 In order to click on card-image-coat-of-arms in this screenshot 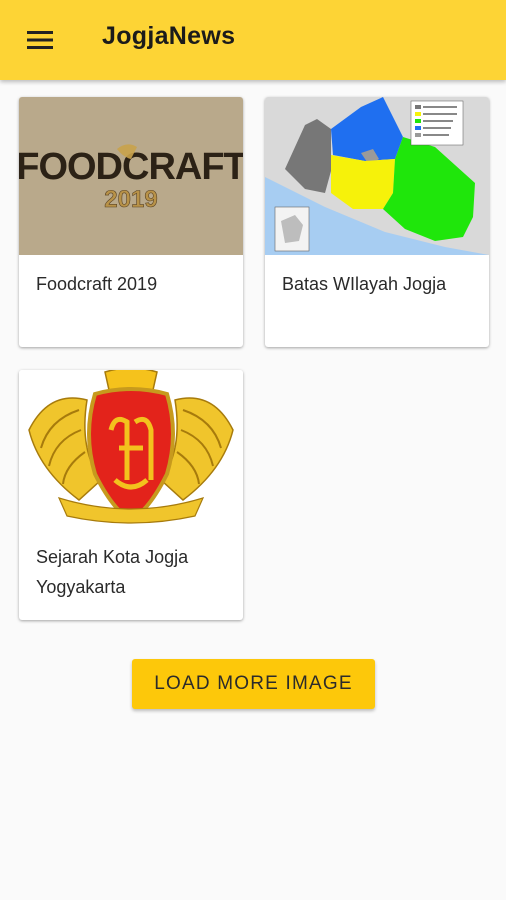, I will do `click(131, 449)`.